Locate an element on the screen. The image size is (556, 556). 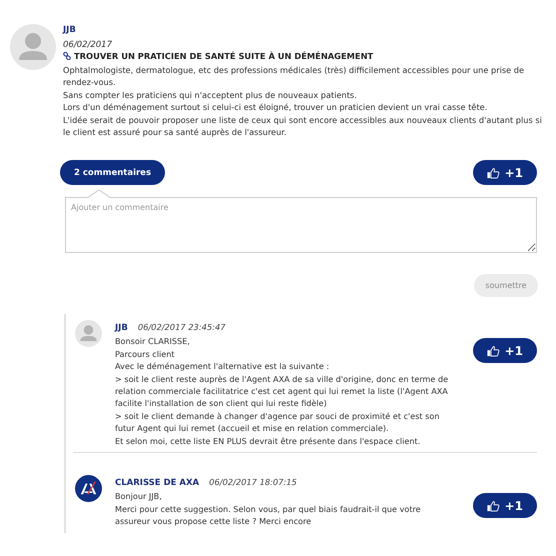
comment-text: Bonjour JJB, Merci pour cette suggestion. Selon vous, par quel biais faudrait-il que votre assureur vous propose cette liste ? Merci encore is located at coordinates (268, 509).